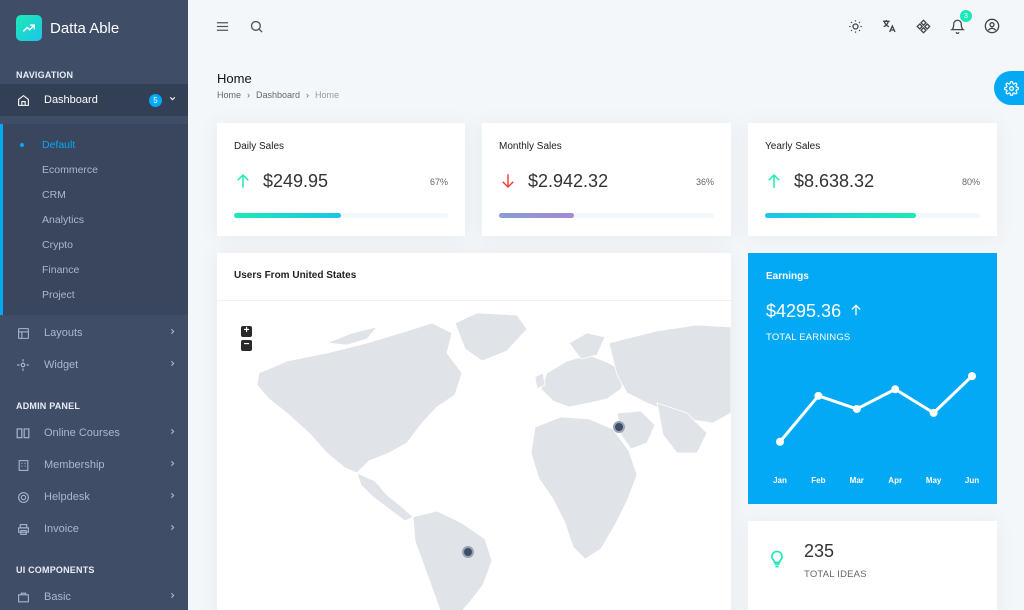 This screenshot has height=610, width=1024. I want to click on sidebar-item-membership: Membership, so click(94, 465).